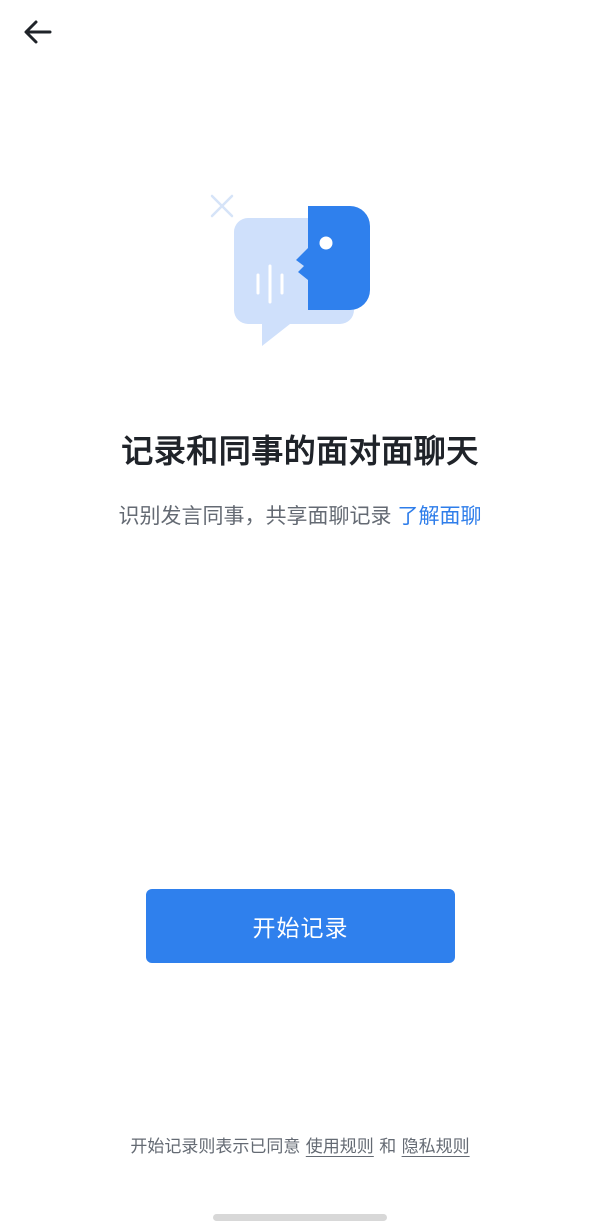 The image size is (600, 1230). I want to click on hero-illustration, so click(290, 271).